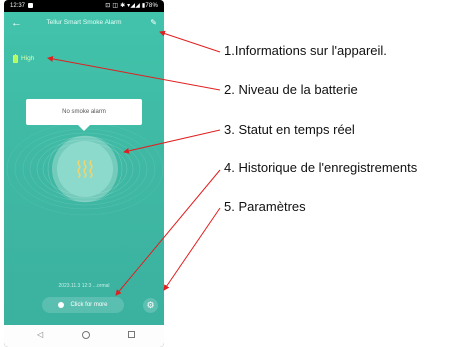  I want to click on info-icon, so click(61, 305).